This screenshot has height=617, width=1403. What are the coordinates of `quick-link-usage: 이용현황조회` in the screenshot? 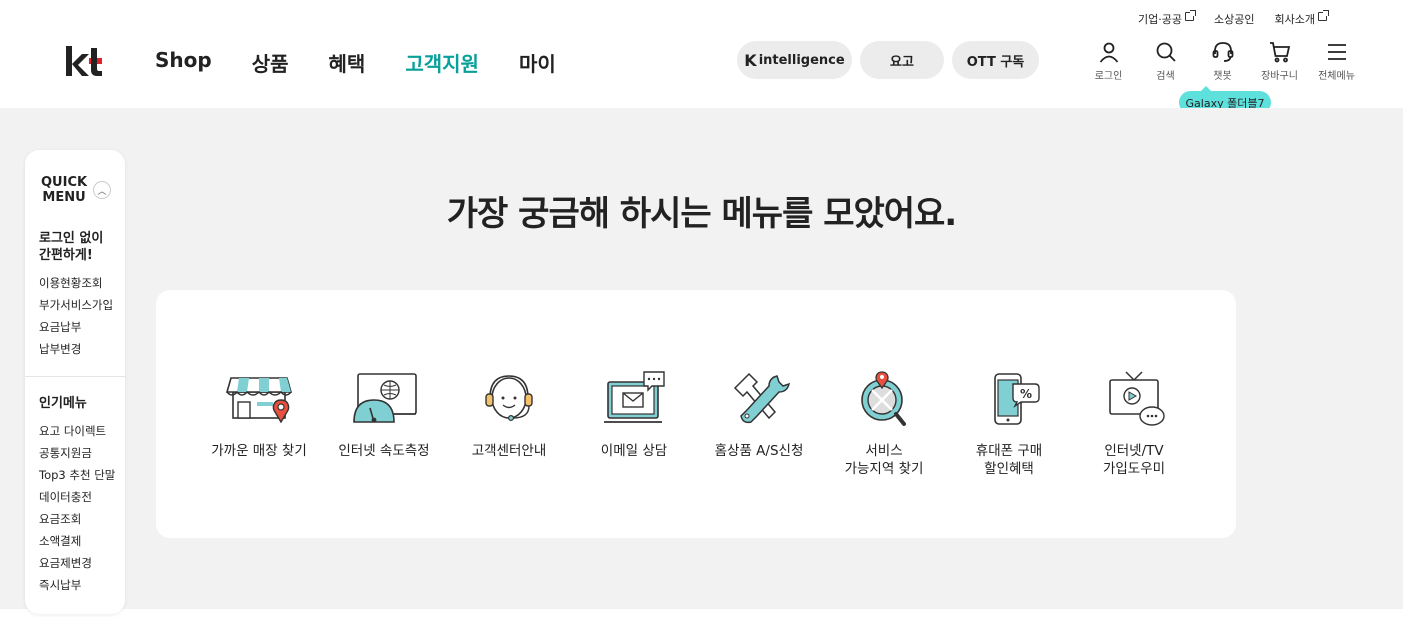 It's located at (76, 283).